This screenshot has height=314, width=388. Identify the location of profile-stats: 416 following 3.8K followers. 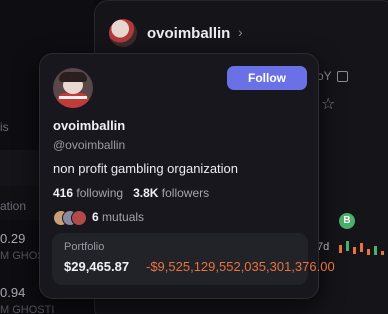
(131, 193).